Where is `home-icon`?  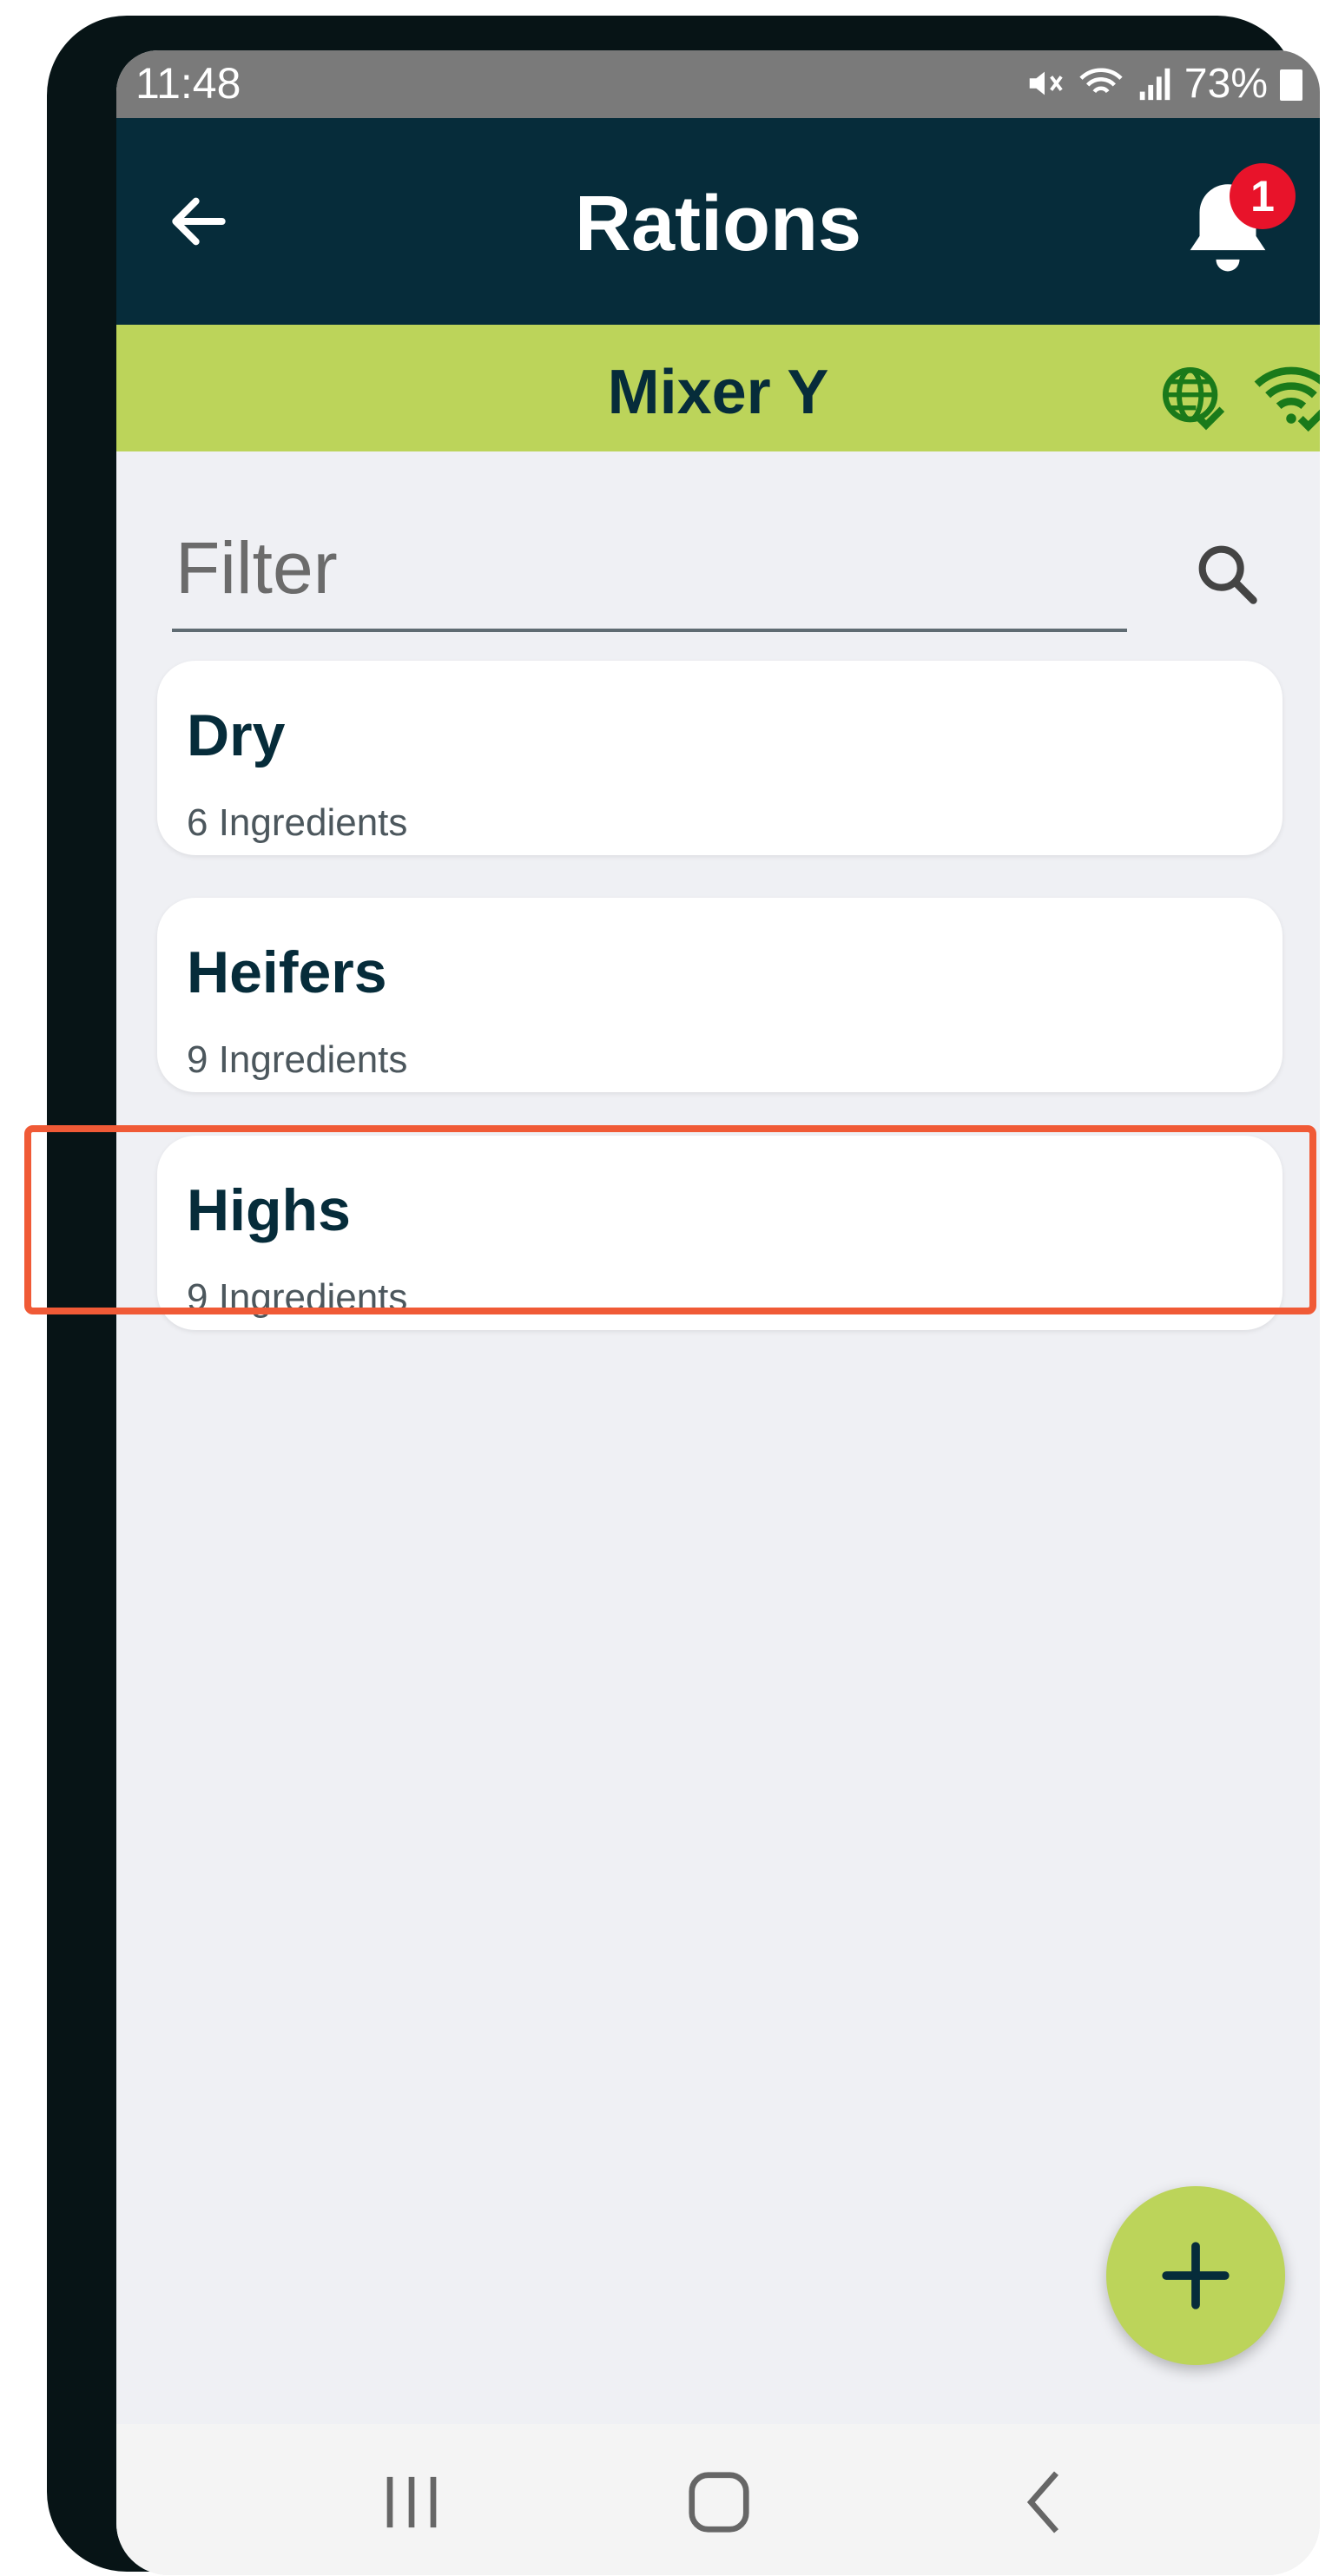
home-icon is located at coordinates (719, 2502).